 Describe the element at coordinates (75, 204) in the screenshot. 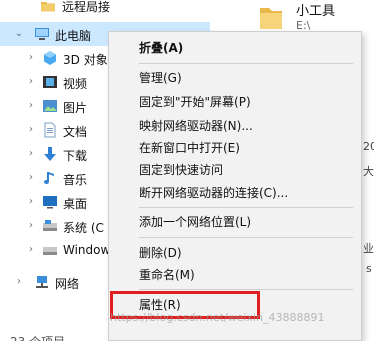

I see `nav-item-label: 桌面` at that location.